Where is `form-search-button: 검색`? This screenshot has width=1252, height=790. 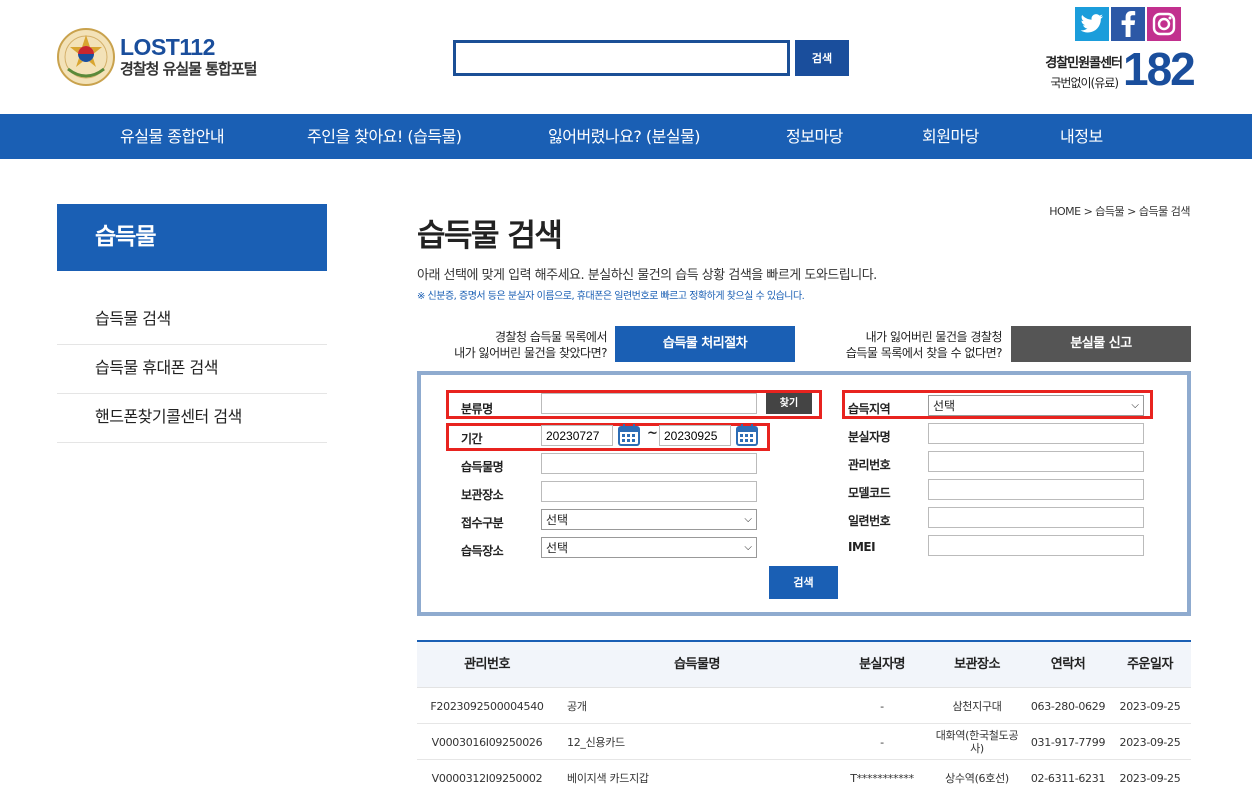
form-search-button: 검색 is located at coordinates (803, 582).